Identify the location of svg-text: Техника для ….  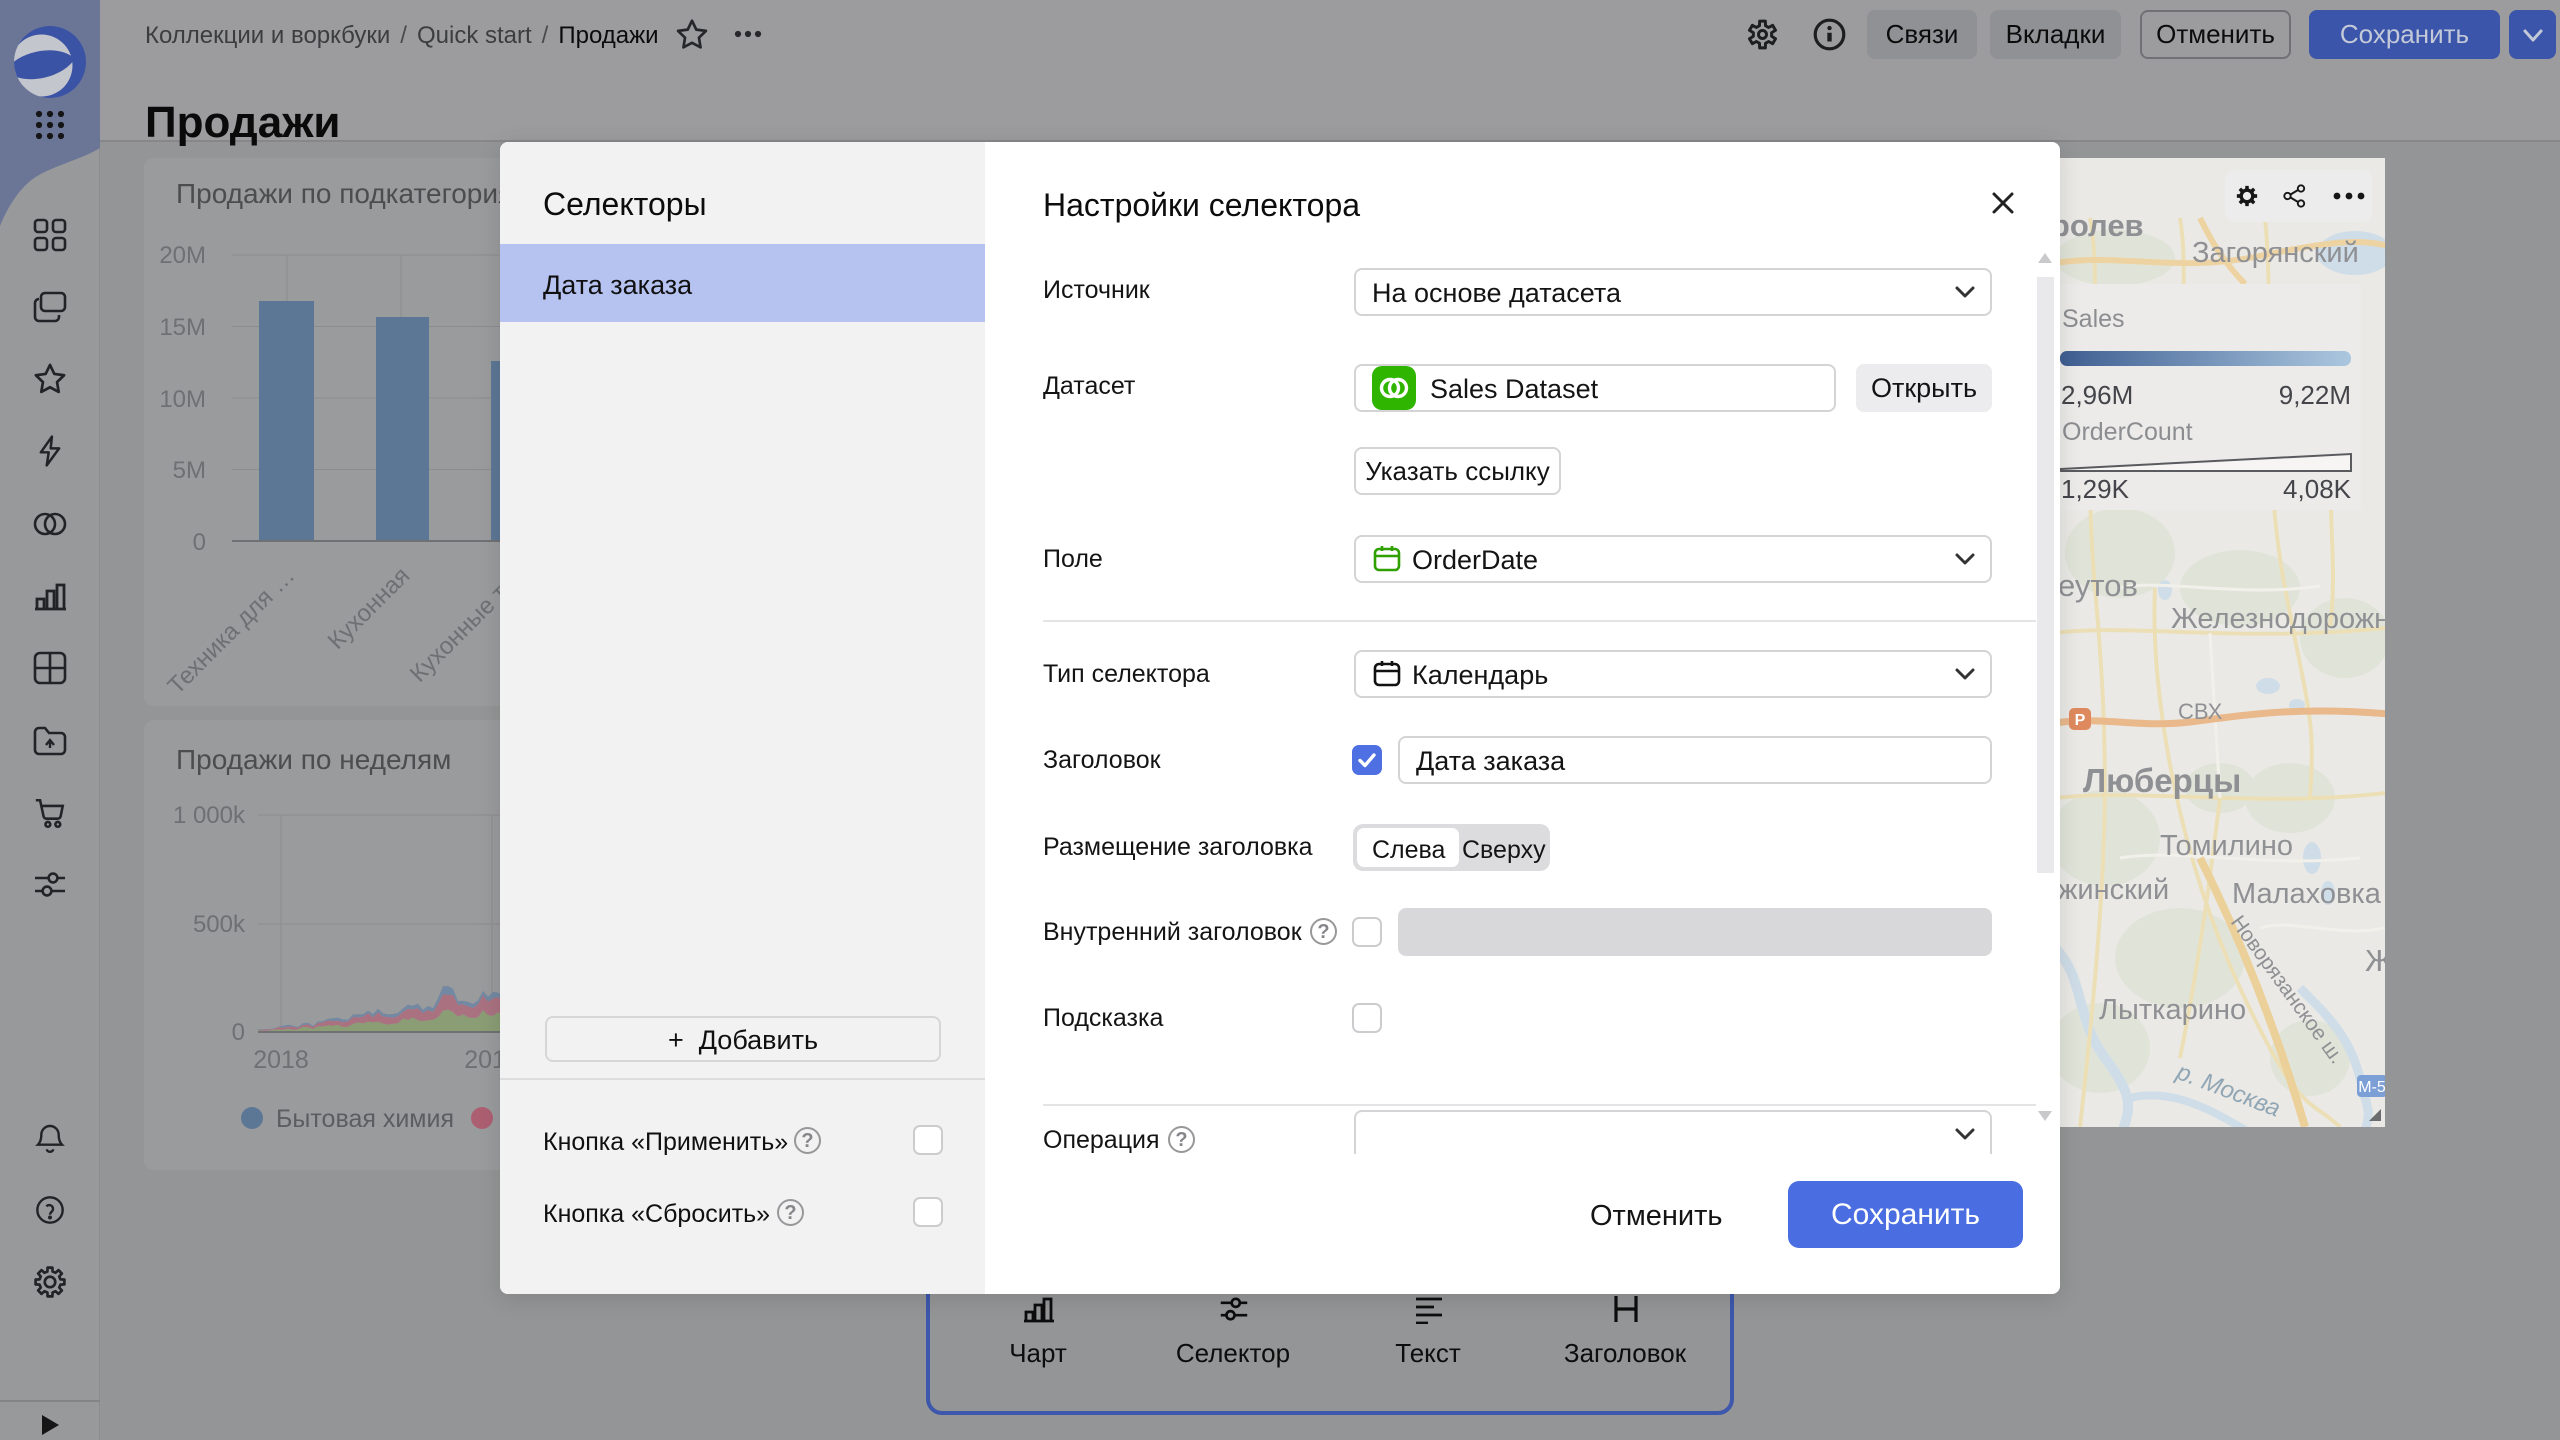
(232, 631).